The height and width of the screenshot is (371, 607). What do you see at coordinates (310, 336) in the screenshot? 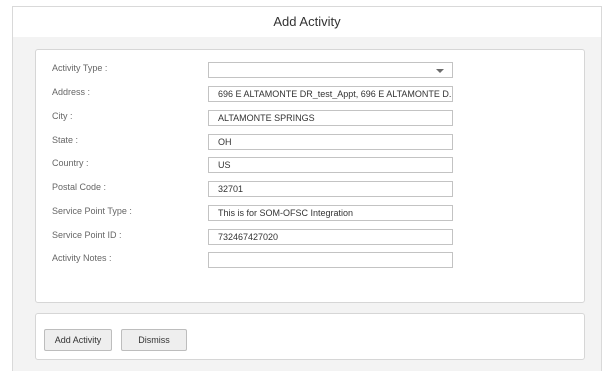
I see `dialog-footer: Add Activity Dismiss` at bounding box center [310, 336].